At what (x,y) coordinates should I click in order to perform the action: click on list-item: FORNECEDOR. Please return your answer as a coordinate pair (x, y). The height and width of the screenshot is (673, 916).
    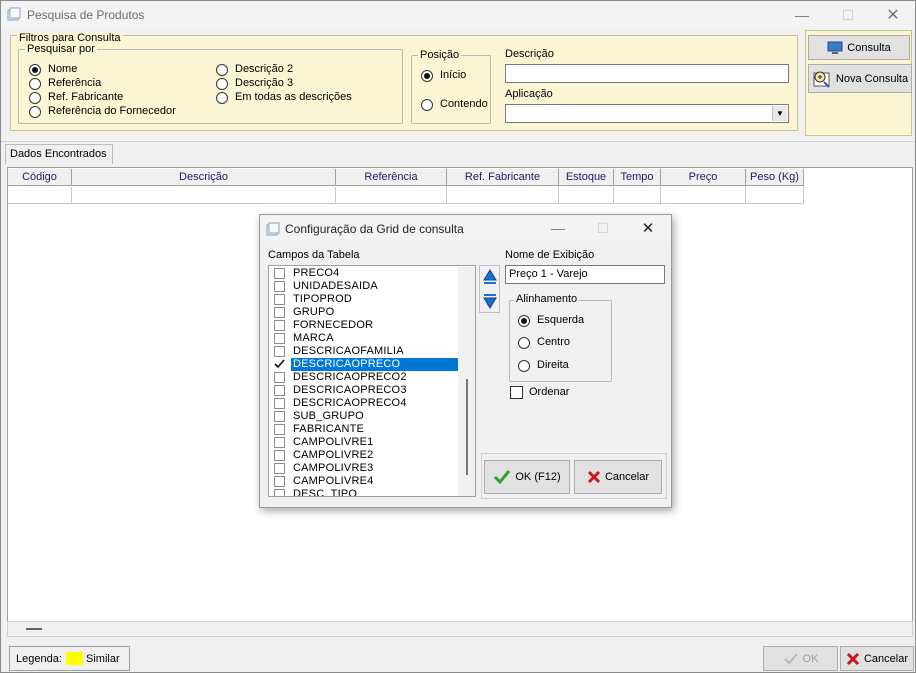
    Looking at the image, I should click on (364, 325).